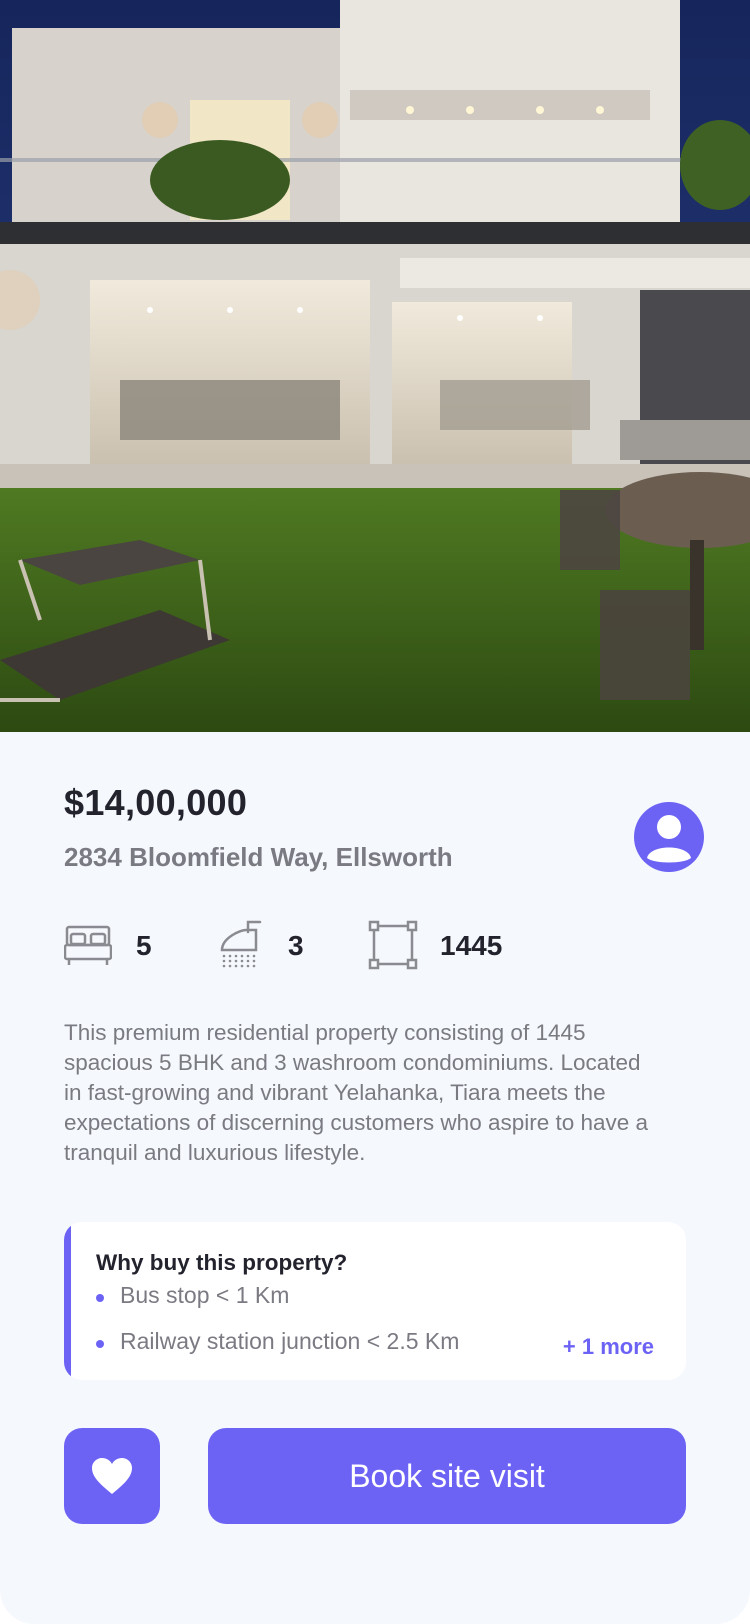  I want to click on why-buy-item: Railway station junction < 2.5 Km, so click(290, 1341).